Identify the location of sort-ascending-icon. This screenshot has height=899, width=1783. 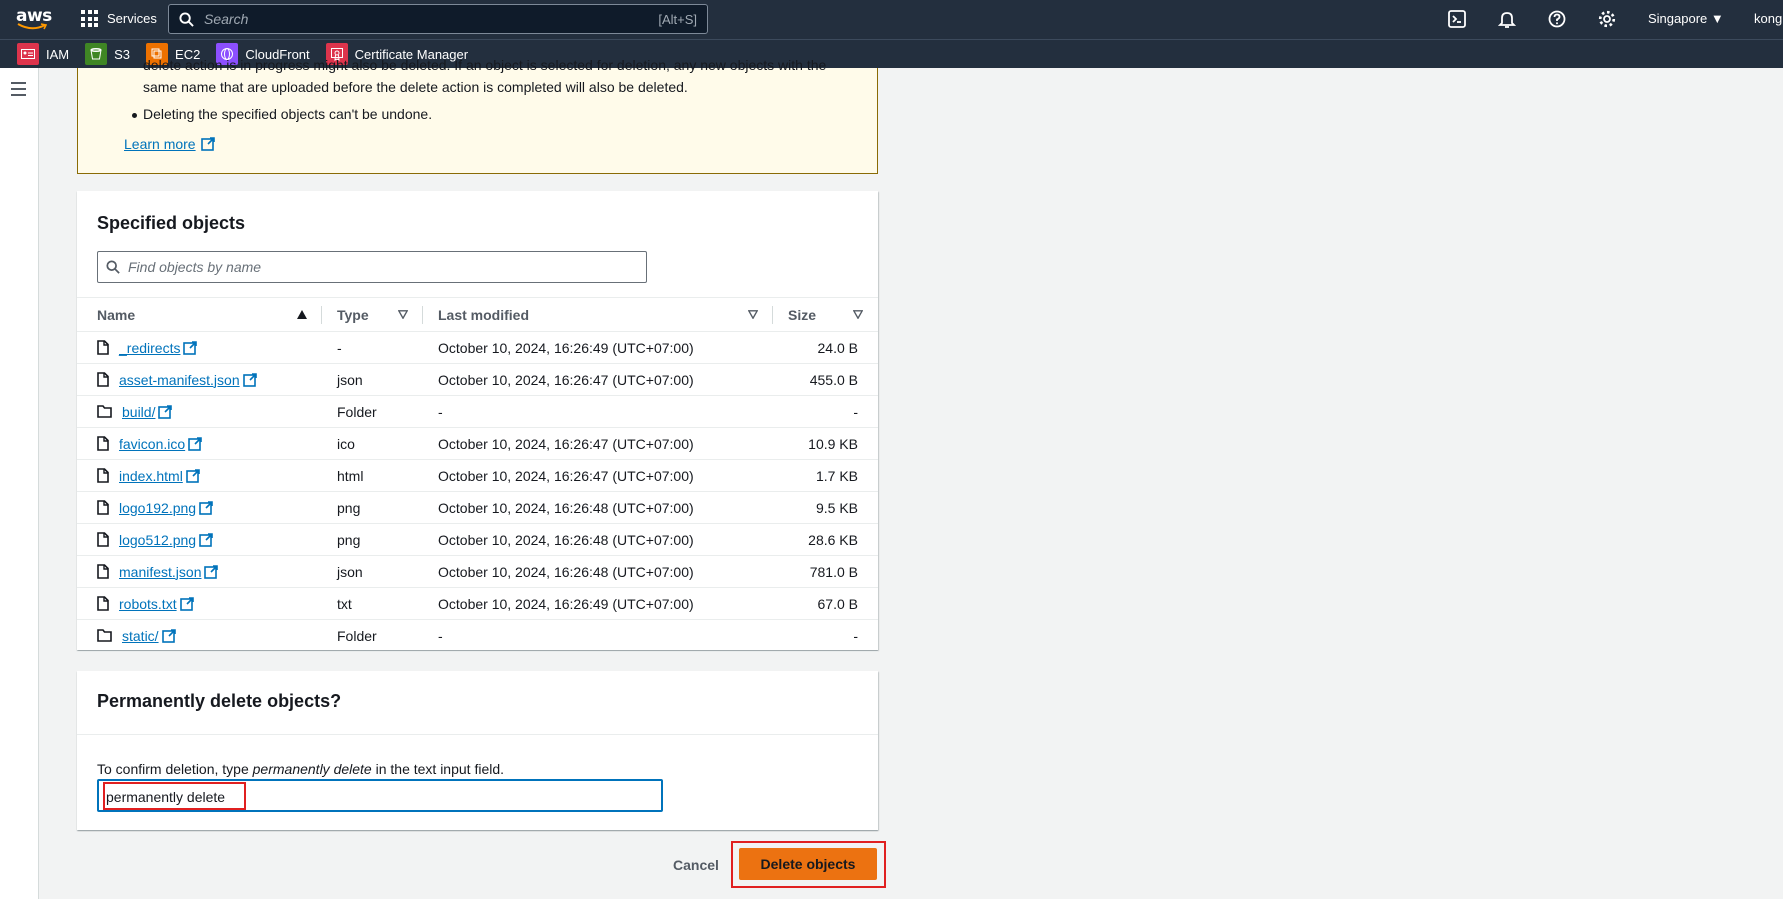
(302, 314).